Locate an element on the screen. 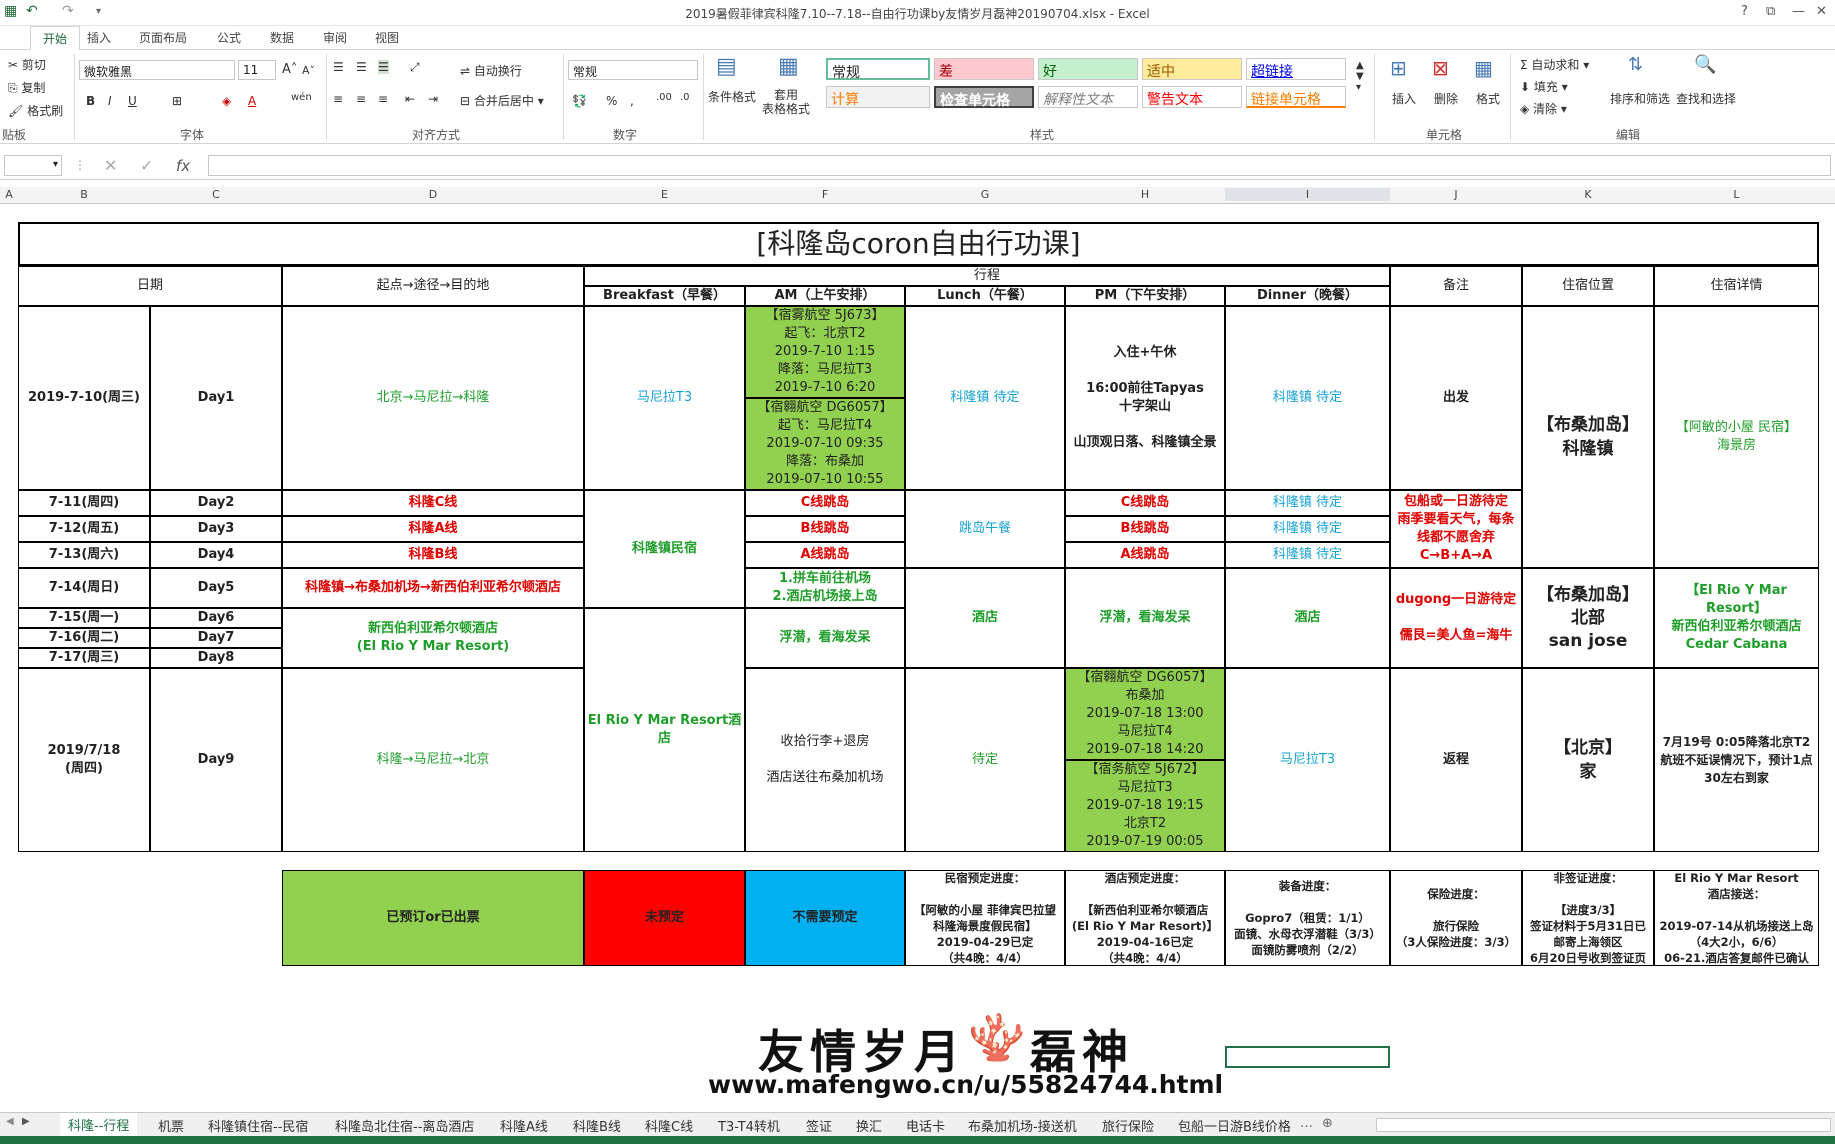 The height and width of the screenshot is (1144, 1835). note-day5-8: dugong一日游待定 儒艮=美人鱼=海牛 is located at coordinates (1456, 618).